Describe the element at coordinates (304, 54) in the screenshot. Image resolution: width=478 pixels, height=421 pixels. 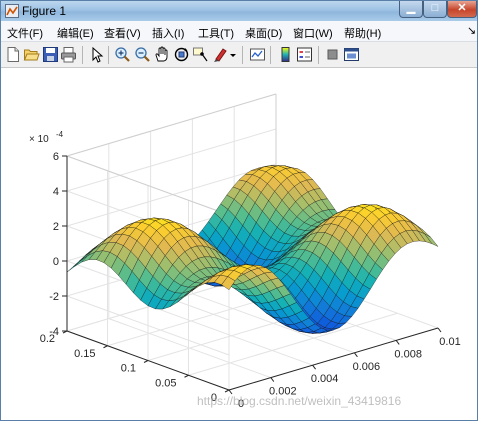
I see `legend-icon` at that location.